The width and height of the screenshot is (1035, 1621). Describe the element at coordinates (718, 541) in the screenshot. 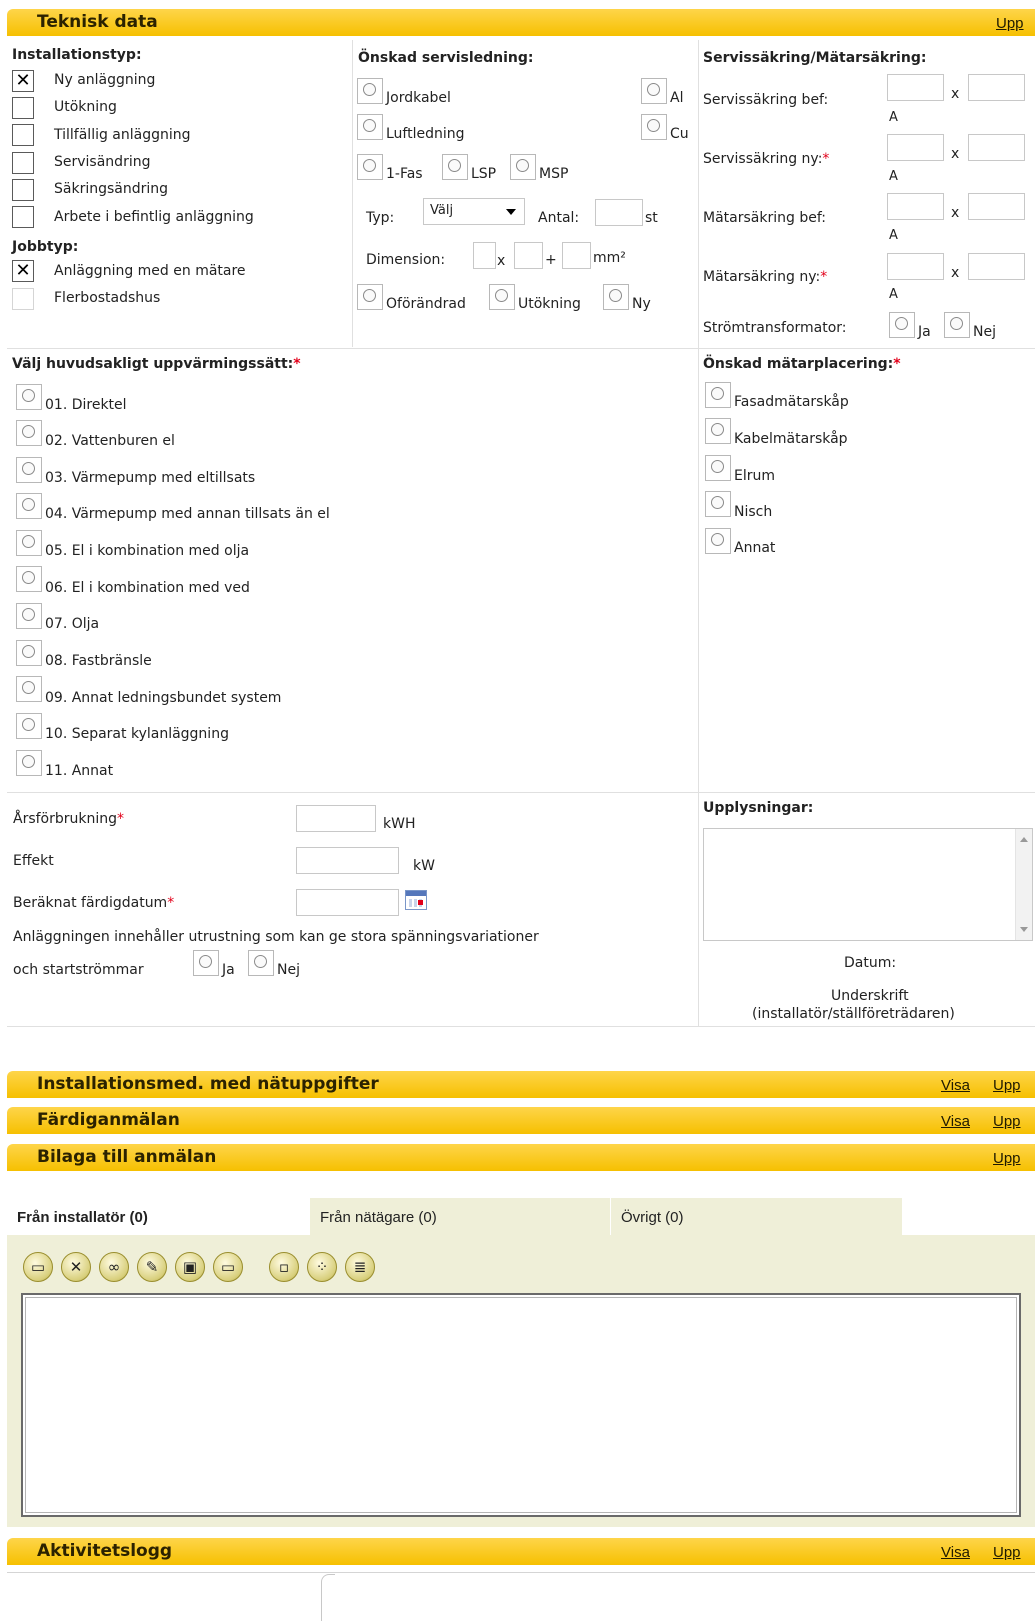

I see `radio-annat` at that location.